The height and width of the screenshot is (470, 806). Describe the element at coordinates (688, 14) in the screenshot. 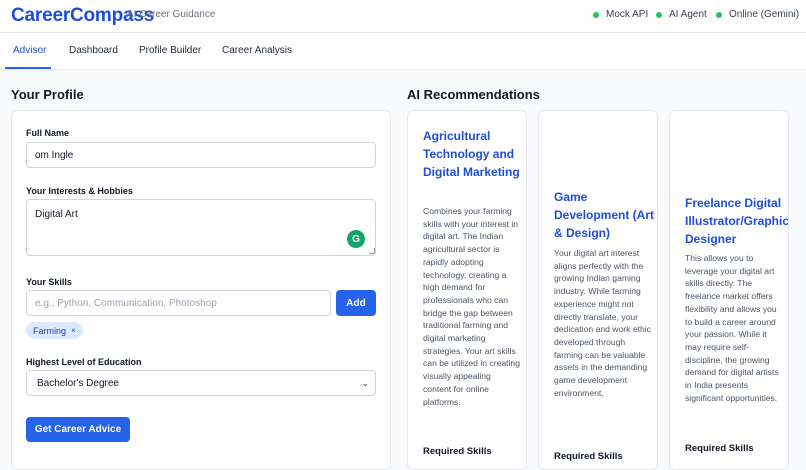

I see `status-label: AI Agent` at that location.